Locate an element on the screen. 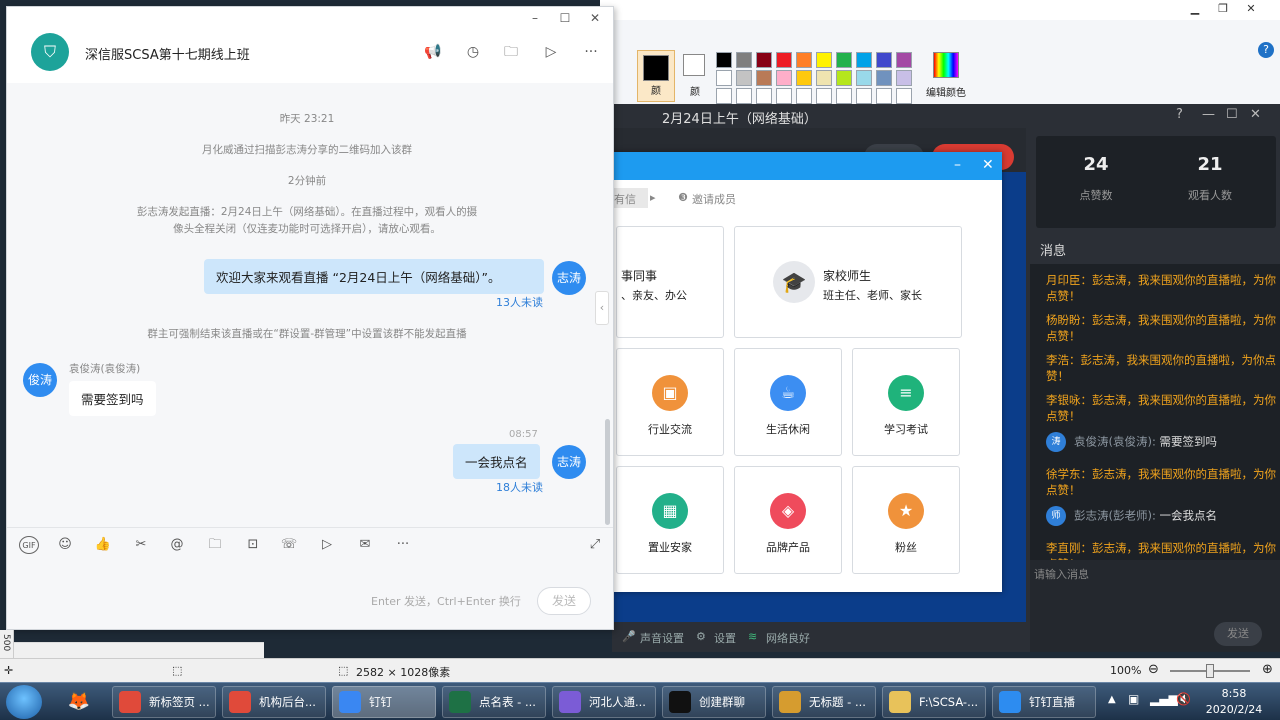 The image size is (1280, 720). settings-gear-icon: ⚙ is located at coordinates (701, 636).